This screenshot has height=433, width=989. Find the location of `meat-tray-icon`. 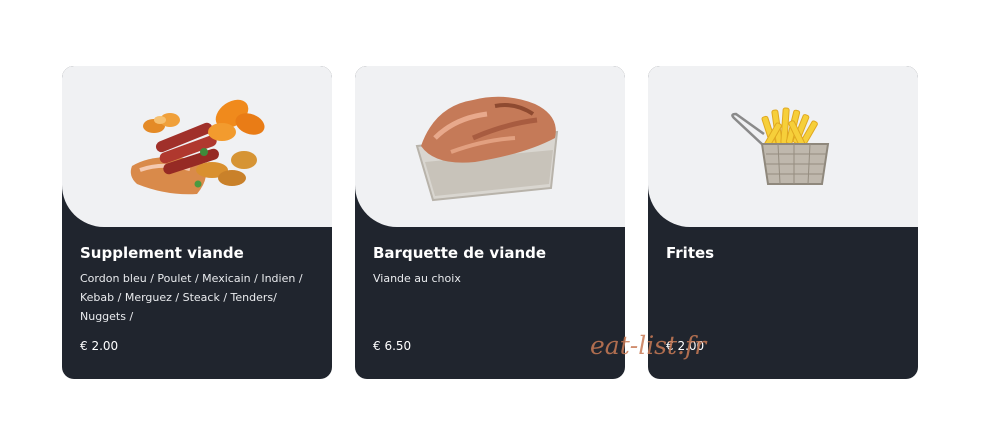

meat-tray-icon is located at coordinates (487, 149).